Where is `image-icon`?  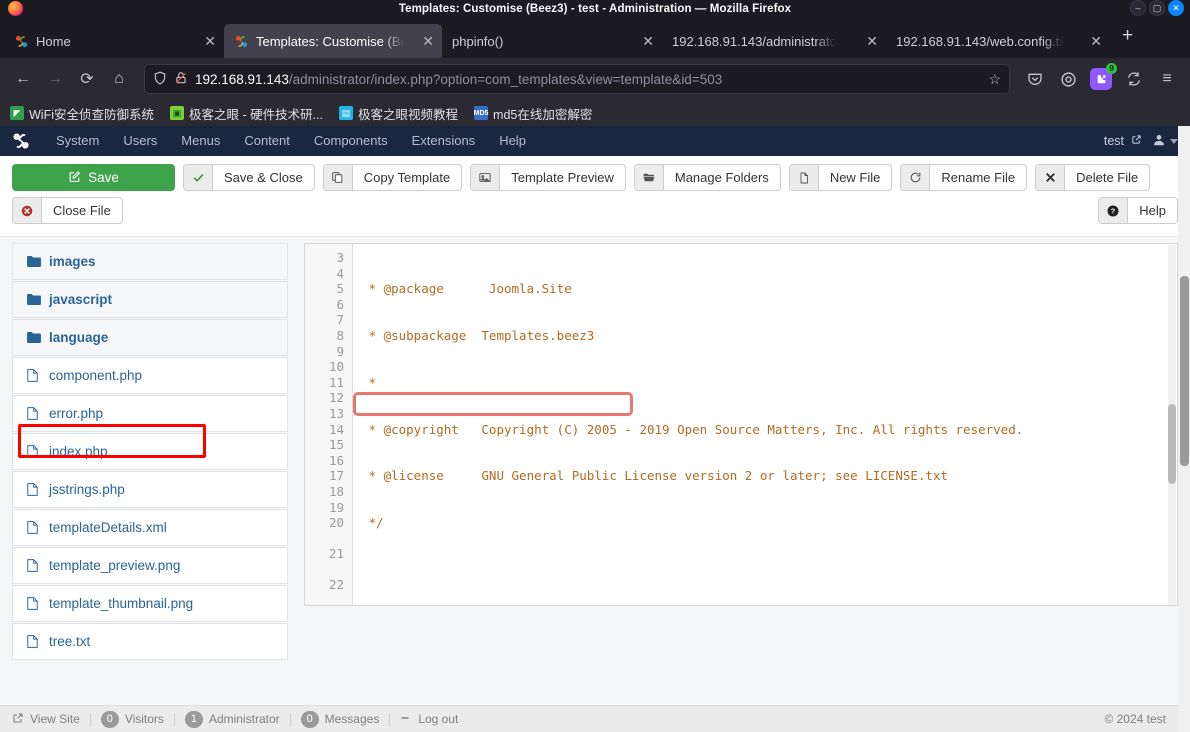 image-icon is located at coordinates (486, 177).